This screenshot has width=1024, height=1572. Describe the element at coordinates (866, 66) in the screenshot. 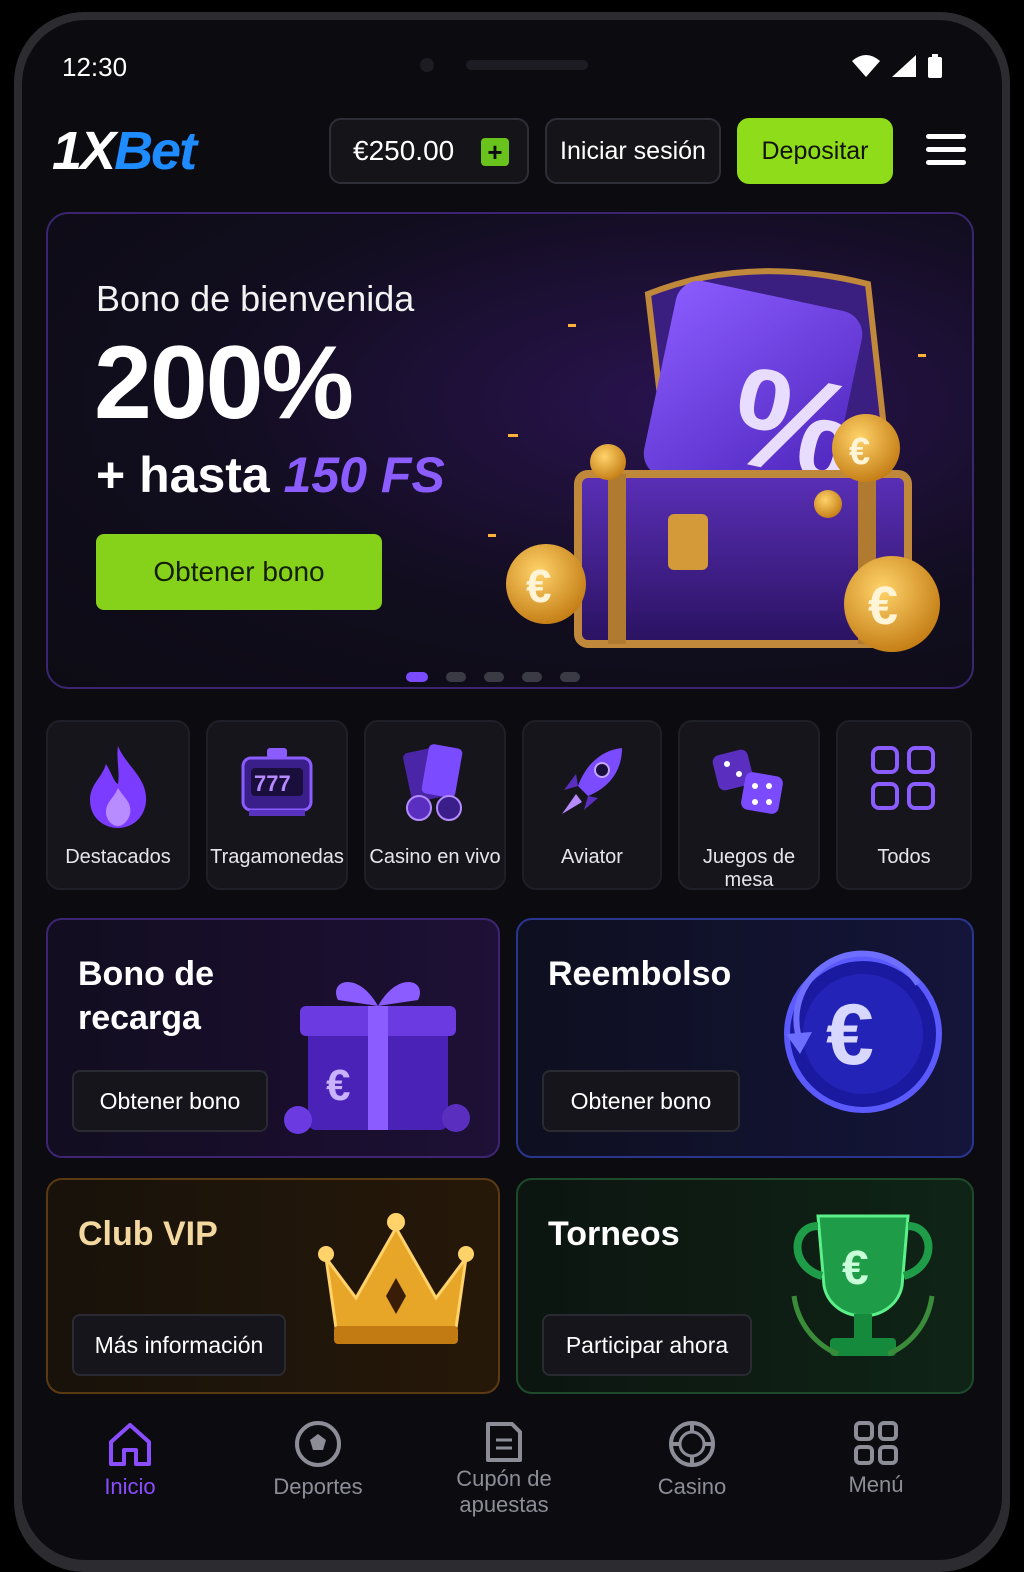

I see `wifi-icon` at that location.